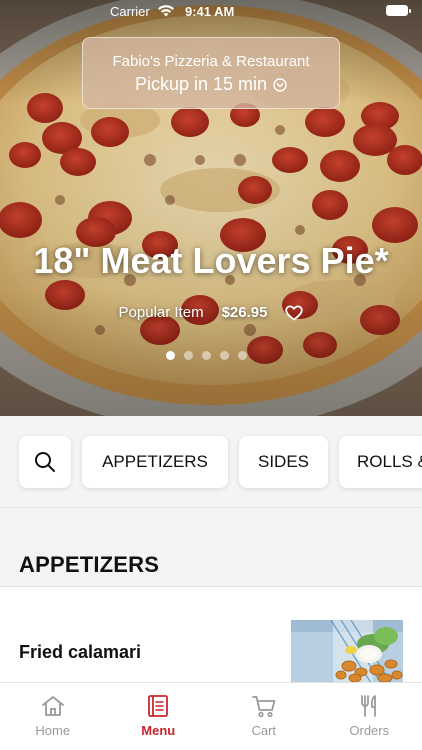 Image resolution: width=422 pixels, height=750 pixels. Describe the element at coordinates (211, 312) in the screenshot. I see `featured-item-meta: Popular Item $26.95` at that location.